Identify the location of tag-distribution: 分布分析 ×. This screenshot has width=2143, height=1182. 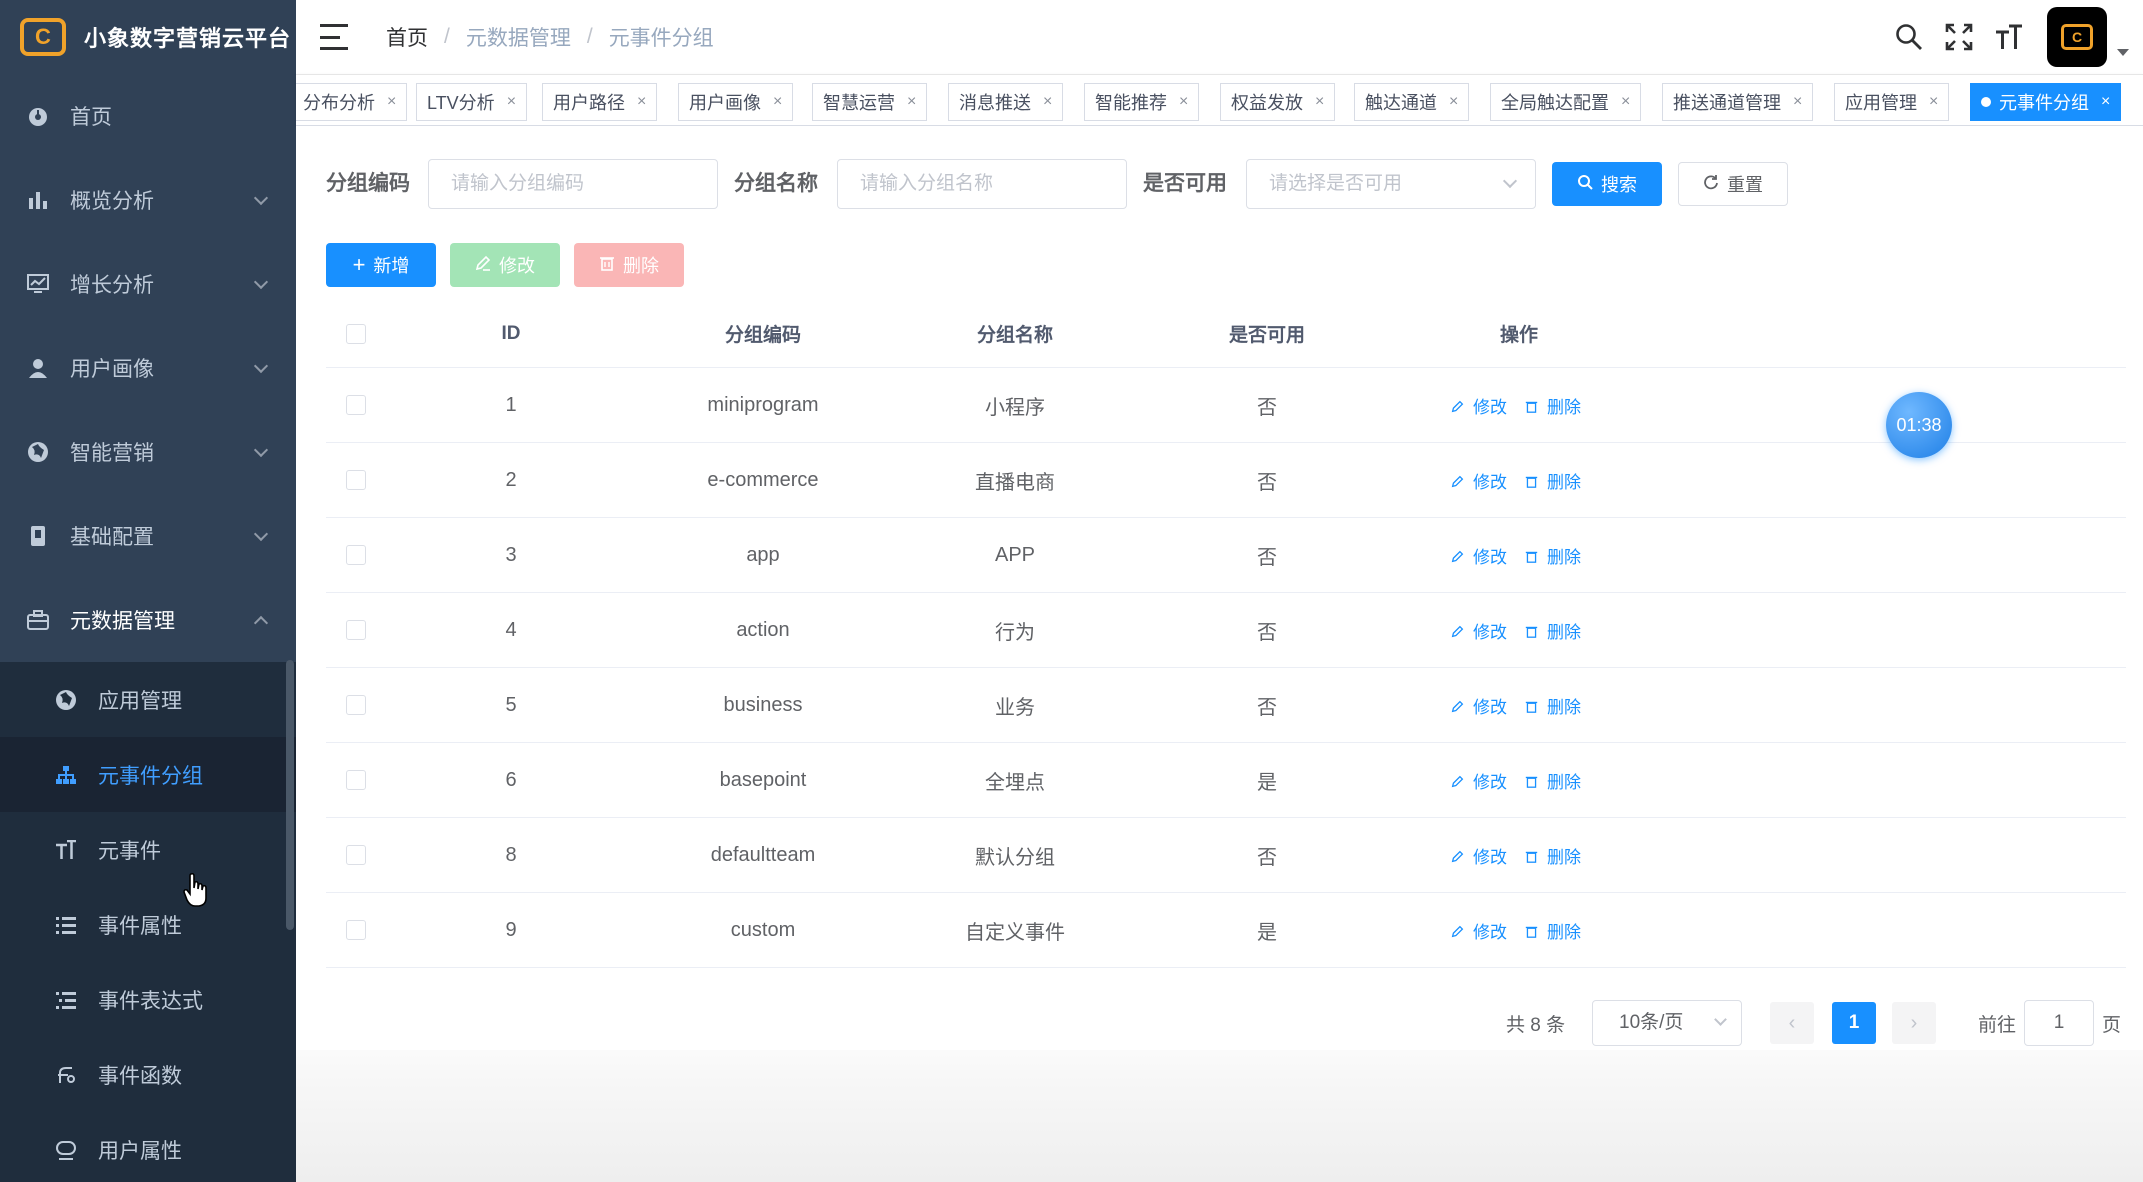
(352, 102).